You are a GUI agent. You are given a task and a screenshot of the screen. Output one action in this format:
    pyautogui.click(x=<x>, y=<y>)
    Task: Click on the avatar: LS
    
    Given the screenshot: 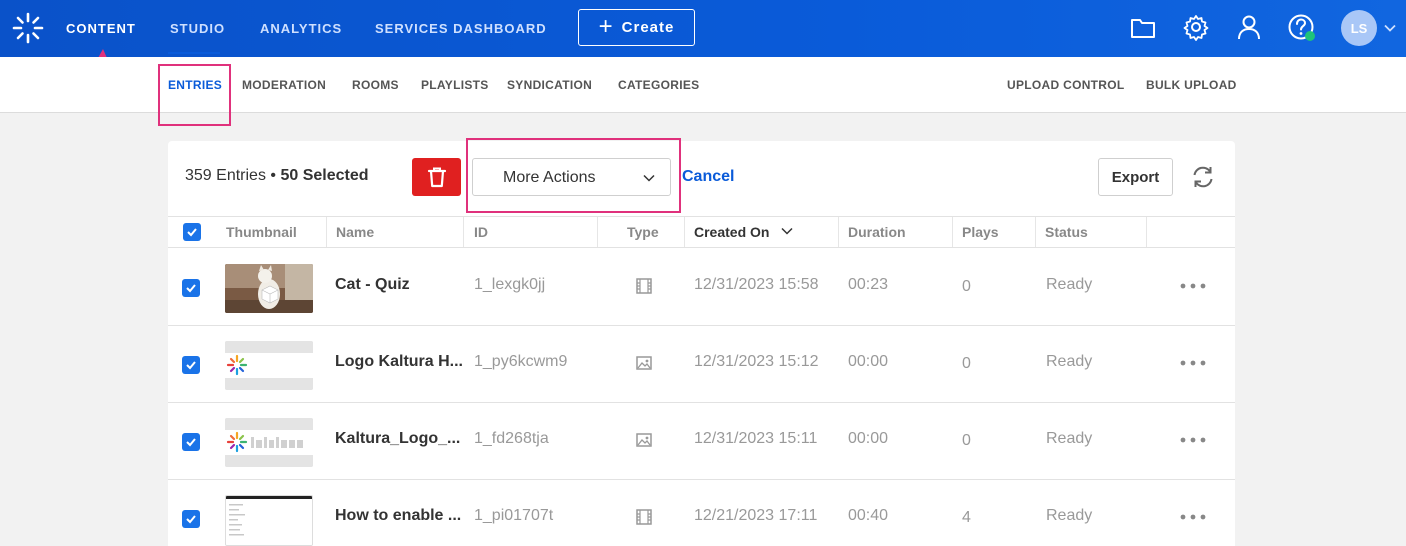 What is the action you would take?
    pyautogui.click(x=1359, y=28)
    